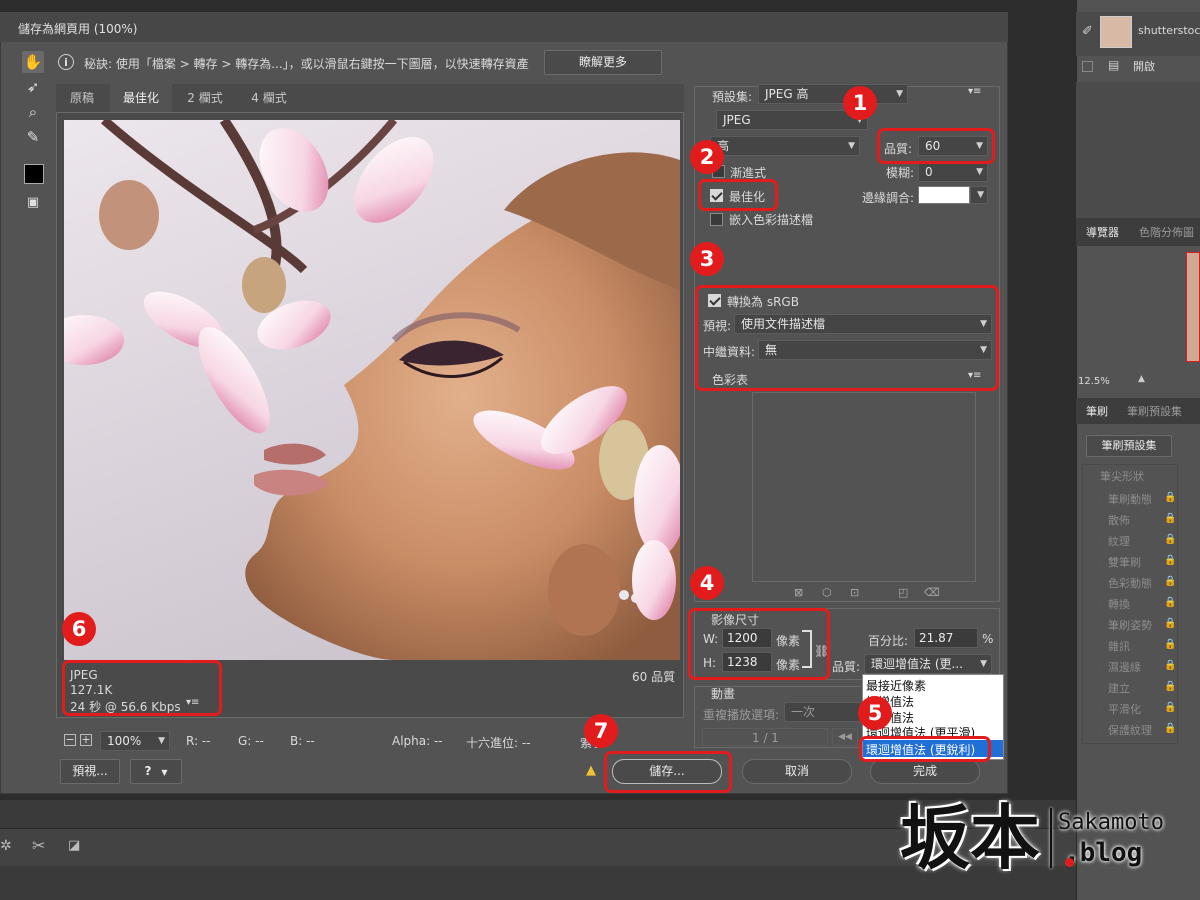  Describe the element at coordinates (833, 94) in the screenshot. I see `preset-select: JPEG 高 ▼` at that location.